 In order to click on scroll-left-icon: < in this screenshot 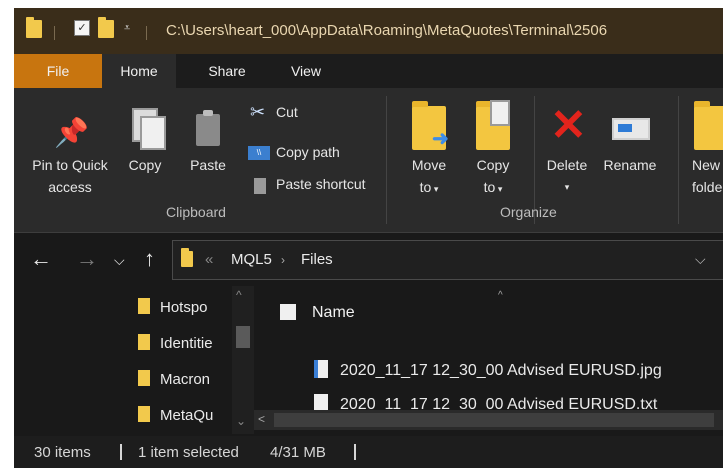, I will do `click(261, 419)`.